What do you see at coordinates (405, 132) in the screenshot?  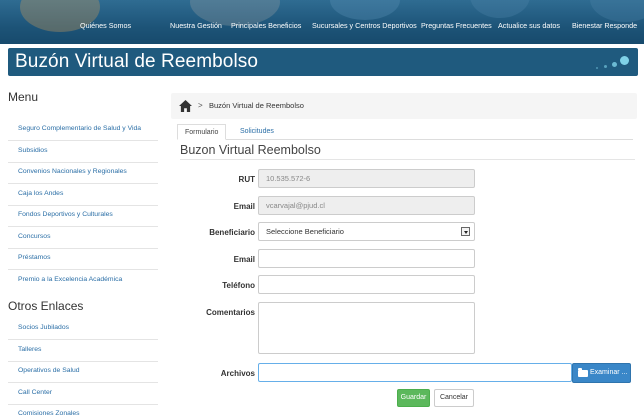 I see `form-tabs: Formulario Solicitudes` at bounding box center [405, 132].